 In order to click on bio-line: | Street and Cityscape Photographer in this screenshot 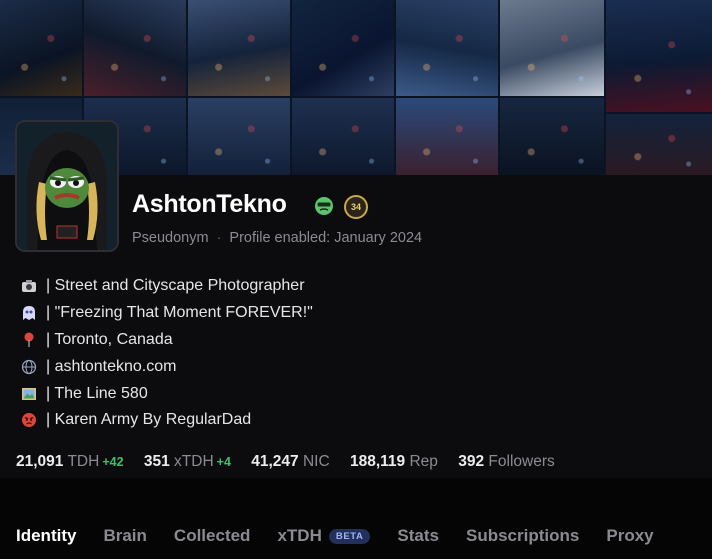, I will do `click(298, 286)`.